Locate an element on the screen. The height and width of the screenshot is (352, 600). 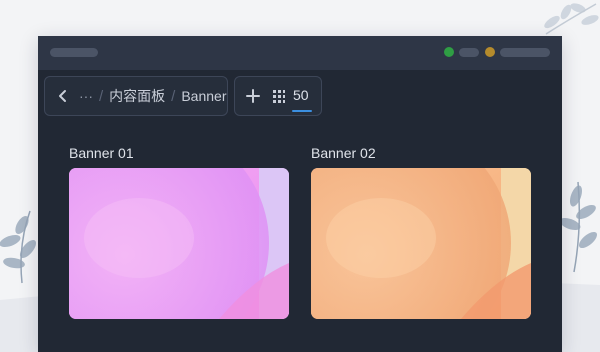
breadcrumb-section: 内容面板 is located at coordinates (137, 96).